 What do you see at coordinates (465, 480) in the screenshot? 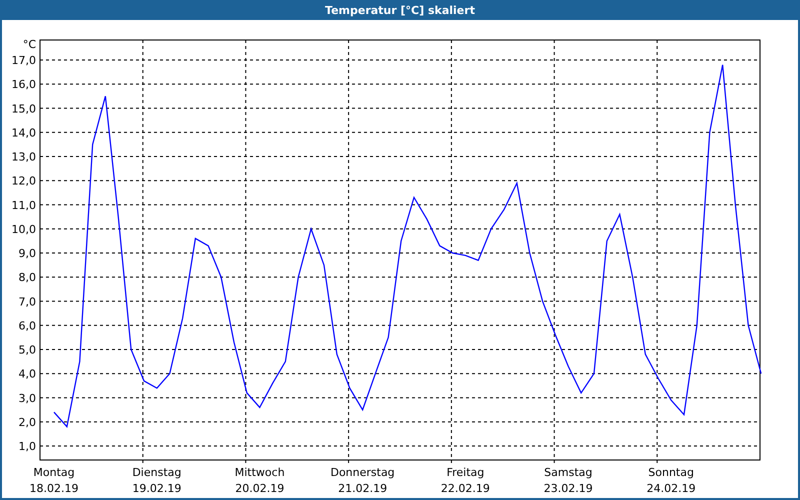
I see `x-tick-label: Freitag 22.02.19` at bounding box center [465, 480].